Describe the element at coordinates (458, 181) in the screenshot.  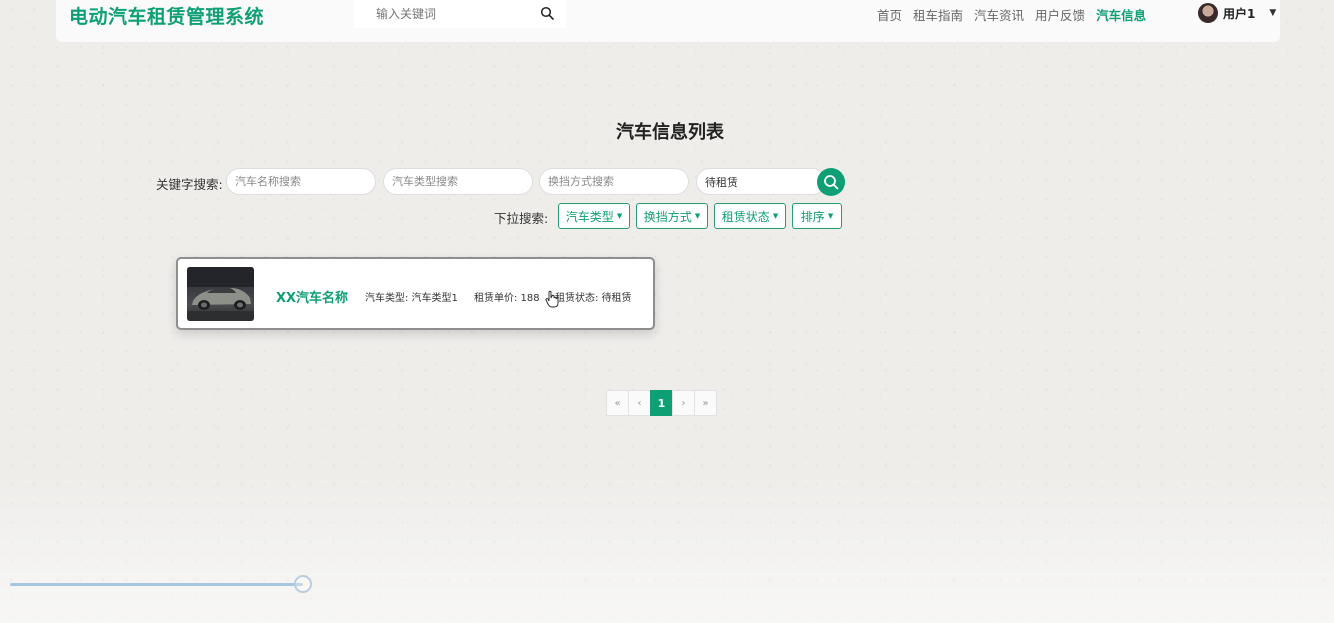
I see `car-type-search-input` at that location.